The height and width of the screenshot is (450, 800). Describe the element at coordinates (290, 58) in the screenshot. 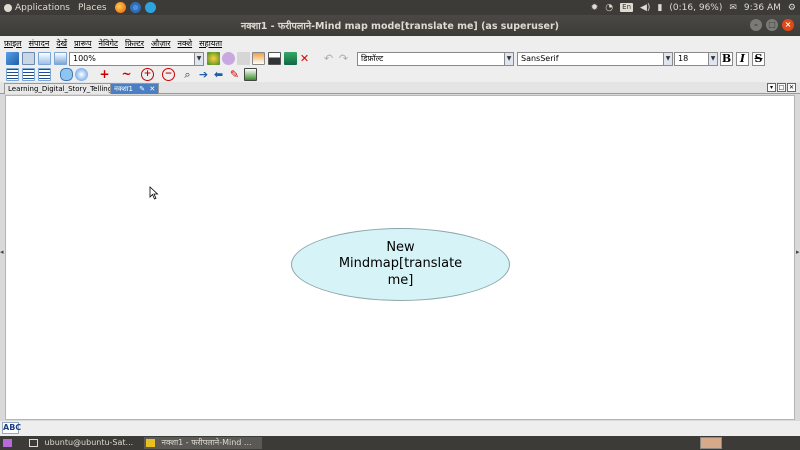

I see `export-icon` at that location.